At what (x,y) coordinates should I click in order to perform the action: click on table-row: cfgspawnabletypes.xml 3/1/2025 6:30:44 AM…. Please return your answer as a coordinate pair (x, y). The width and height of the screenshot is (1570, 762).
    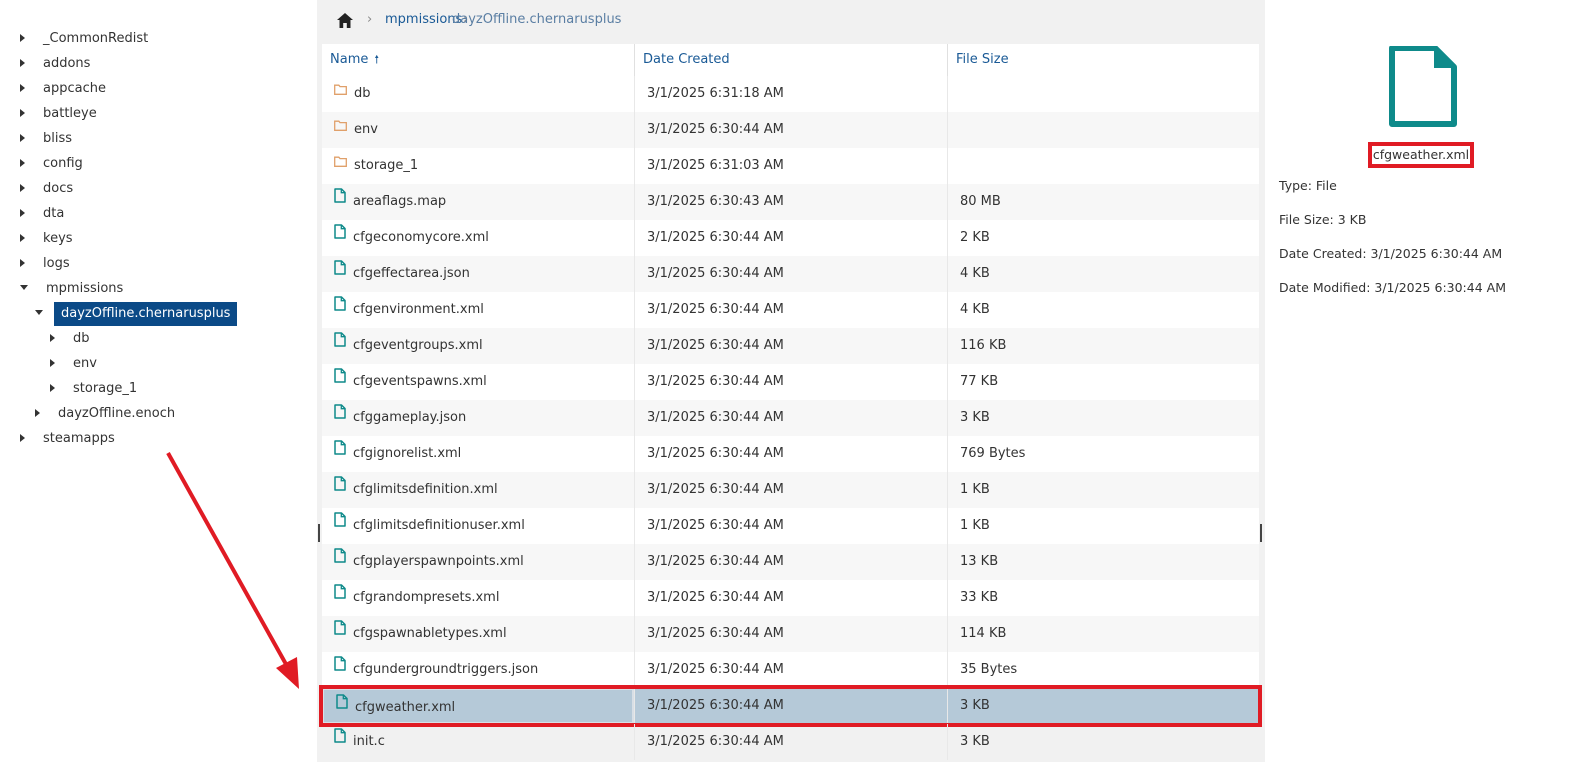
    Looking at the image, I should click on (790, 634).